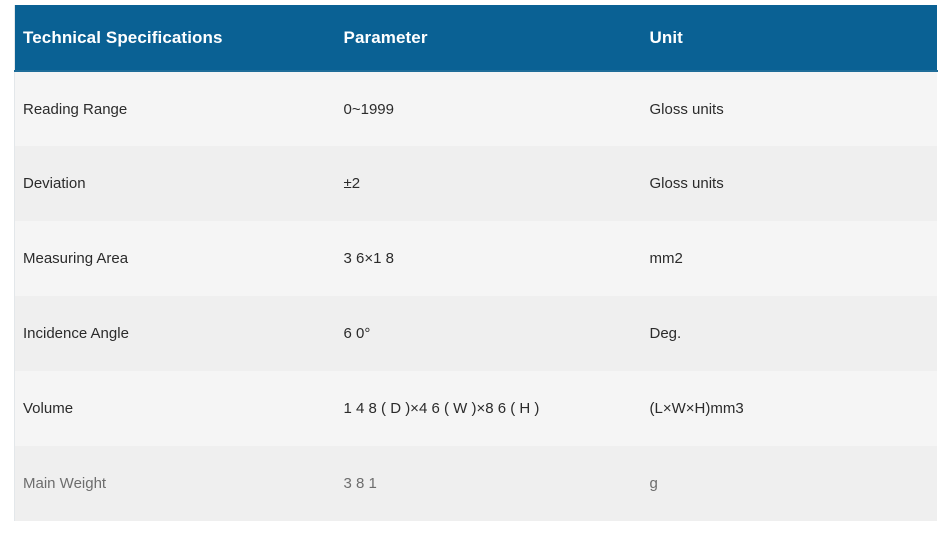 The image size is (950, 549). I want to click on column-header-unit: Unit, so click(784, 38).